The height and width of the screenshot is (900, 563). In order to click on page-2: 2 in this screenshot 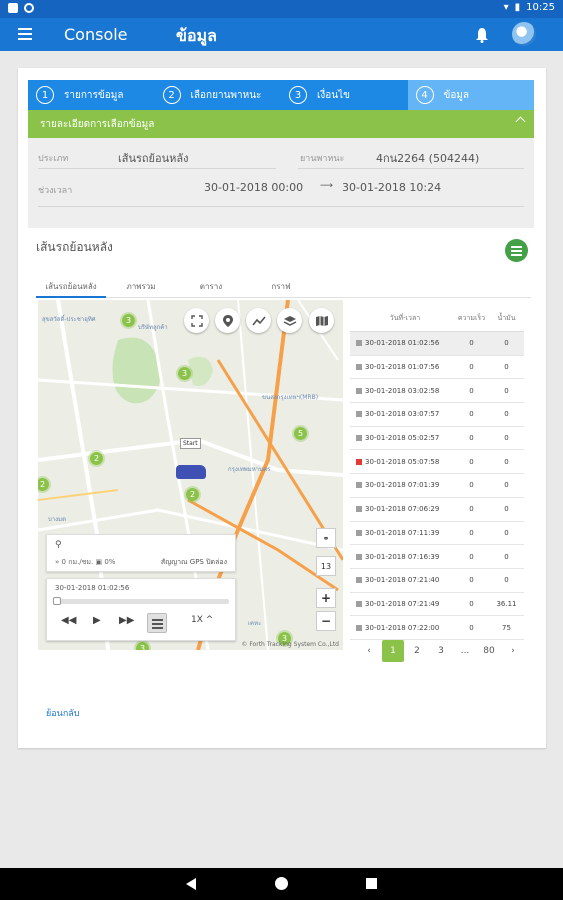, I will do `click(417, 651)`.